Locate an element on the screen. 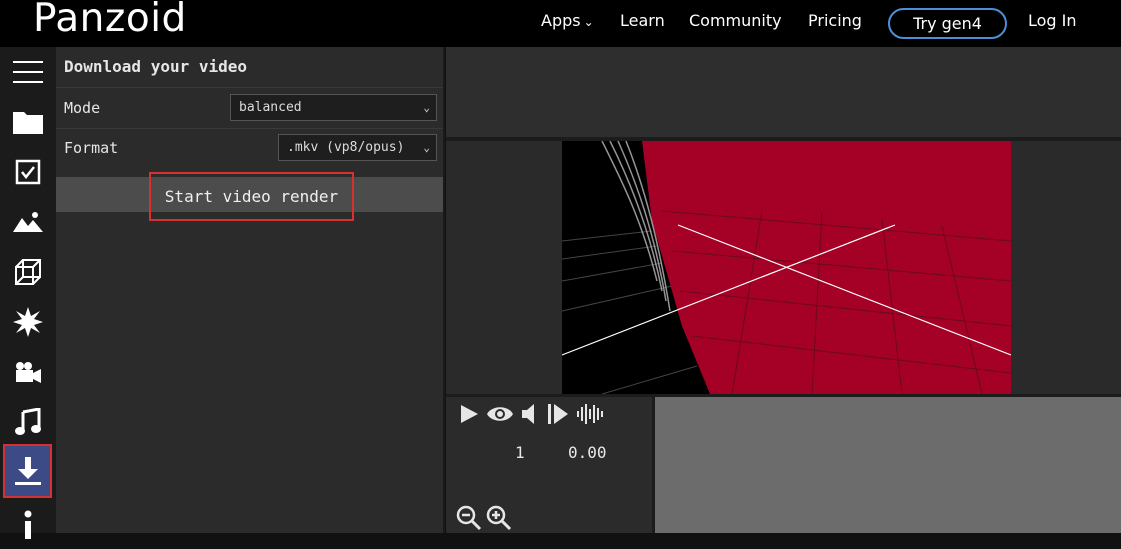 Image resolution: width=1121 pixels, height=549 pixels. sidebar-item-info is located at coordinates (28, 524).